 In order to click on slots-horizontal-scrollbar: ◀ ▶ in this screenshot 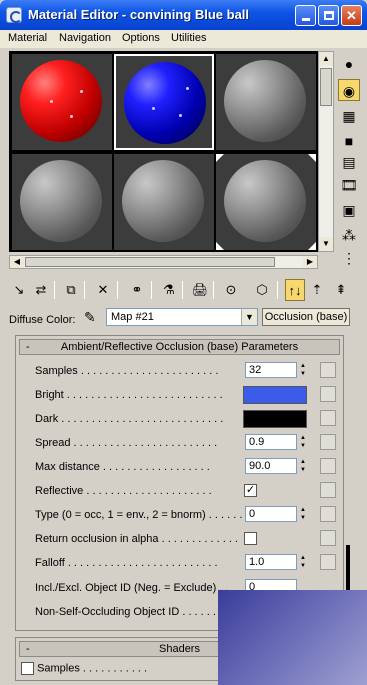, I will do `click(163, 262)`.